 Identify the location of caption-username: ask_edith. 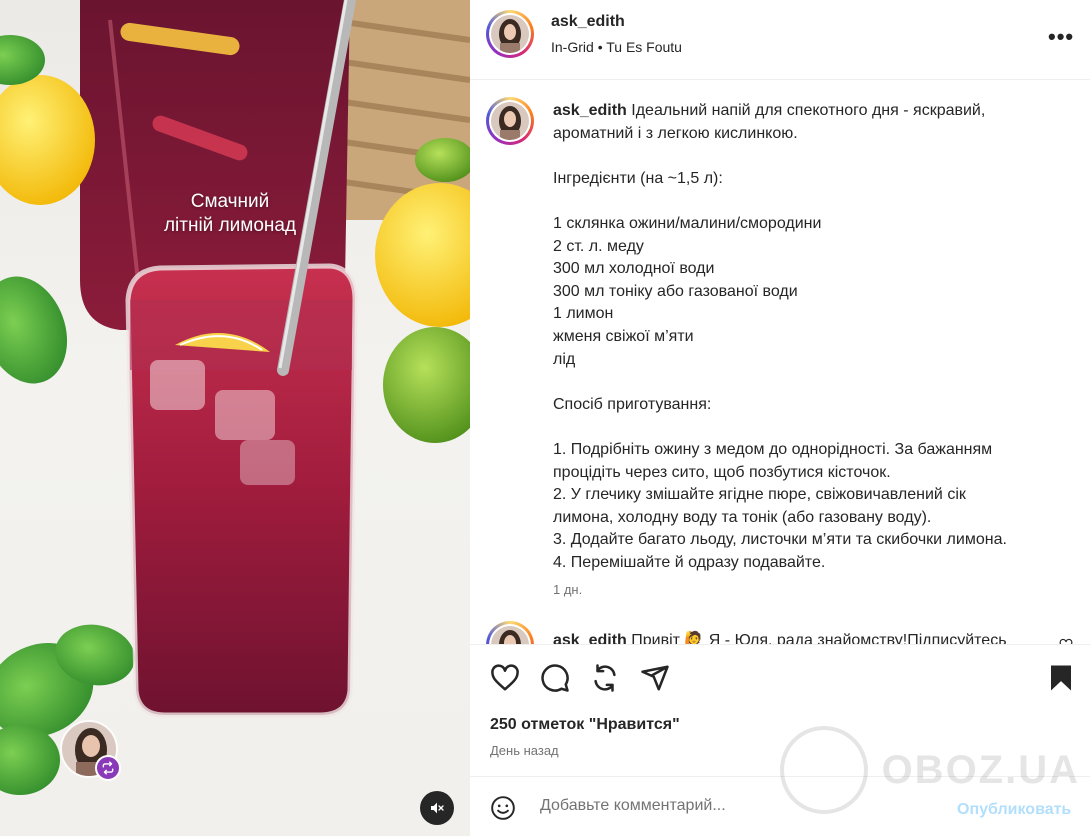
(590, 110).